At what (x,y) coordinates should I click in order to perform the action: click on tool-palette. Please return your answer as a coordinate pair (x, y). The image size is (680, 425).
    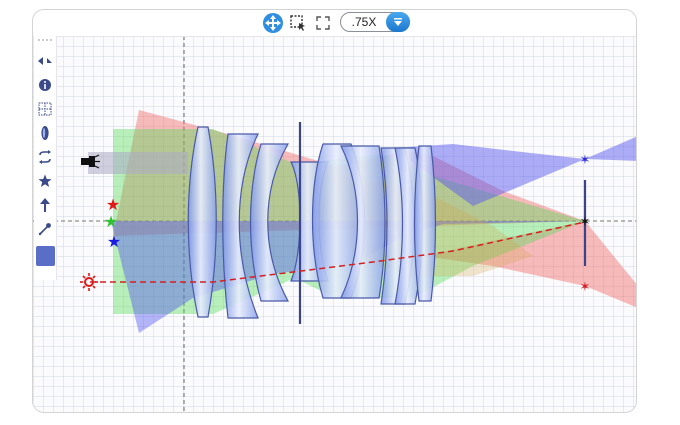
    Looking at the image, I should click on (45, 158).